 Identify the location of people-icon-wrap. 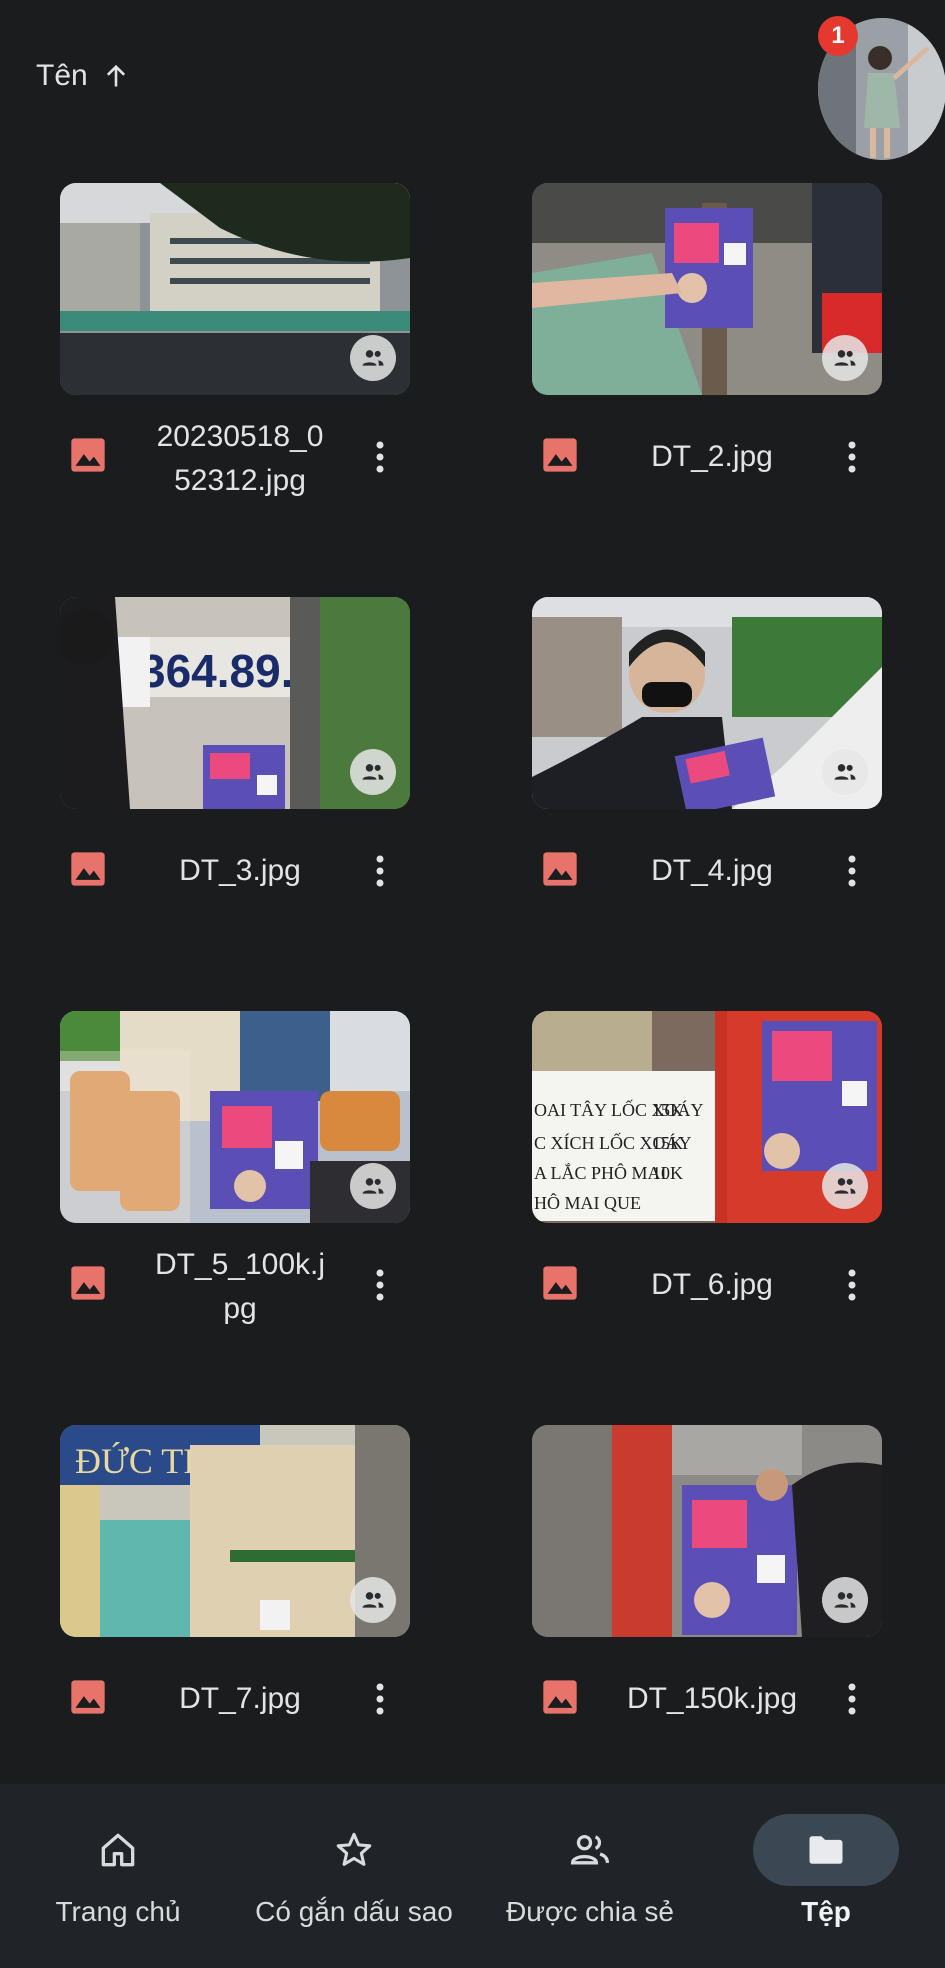
(590, 1850).